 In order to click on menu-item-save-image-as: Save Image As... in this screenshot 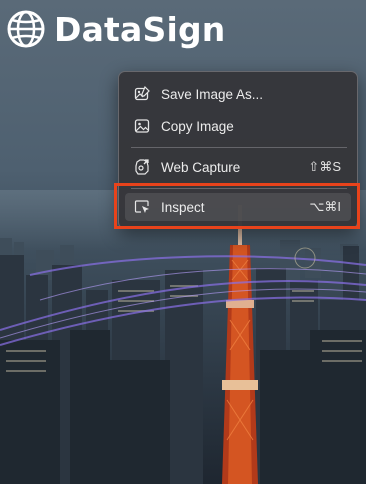, I will do `click(238, 94)`.